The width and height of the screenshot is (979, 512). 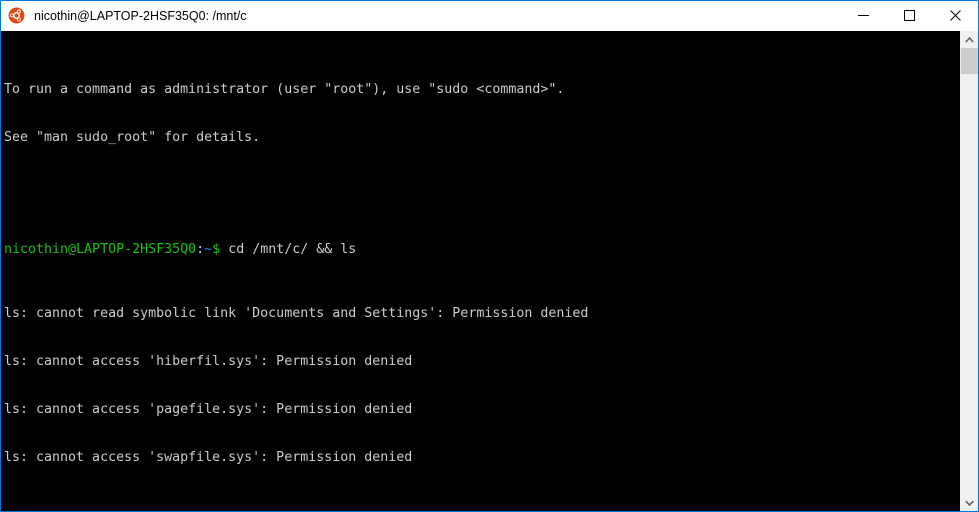 I want to click on prompt-user-host: nicothin@LAPTOP-2HSF35Q0, so click(x=100, y=249).